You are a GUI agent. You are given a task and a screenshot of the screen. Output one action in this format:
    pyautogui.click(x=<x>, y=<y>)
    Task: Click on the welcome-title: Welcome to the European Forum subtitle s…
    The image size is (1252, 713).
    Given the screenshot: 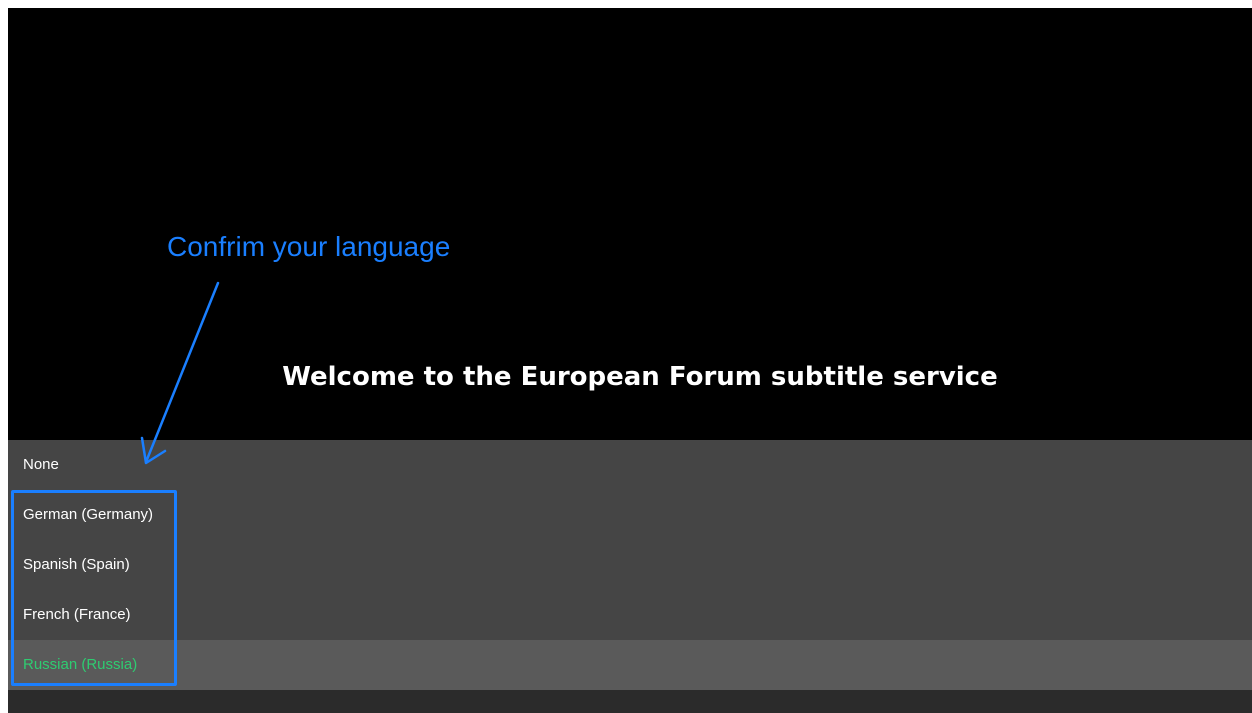 What is the action you would take?
    pyautogui.click(x=640, y=377)
    